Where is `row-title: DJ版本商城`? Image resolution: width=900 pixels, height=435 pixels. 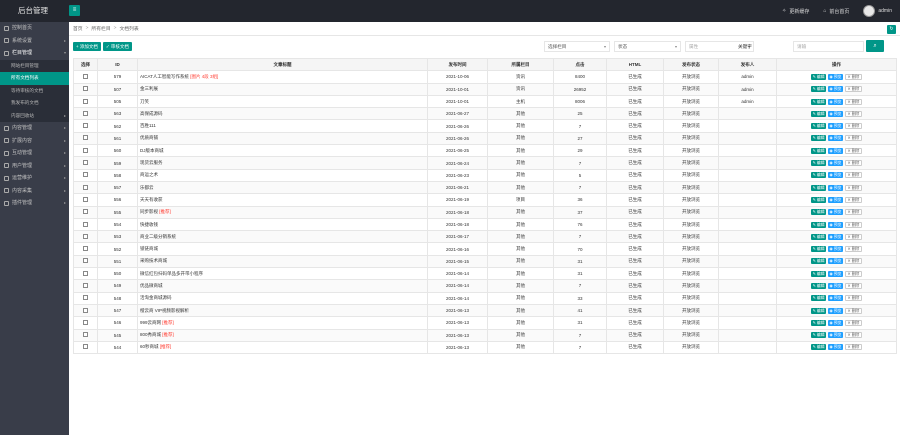
row-title: DJ版本商城 is located at coordinates (152, 150).